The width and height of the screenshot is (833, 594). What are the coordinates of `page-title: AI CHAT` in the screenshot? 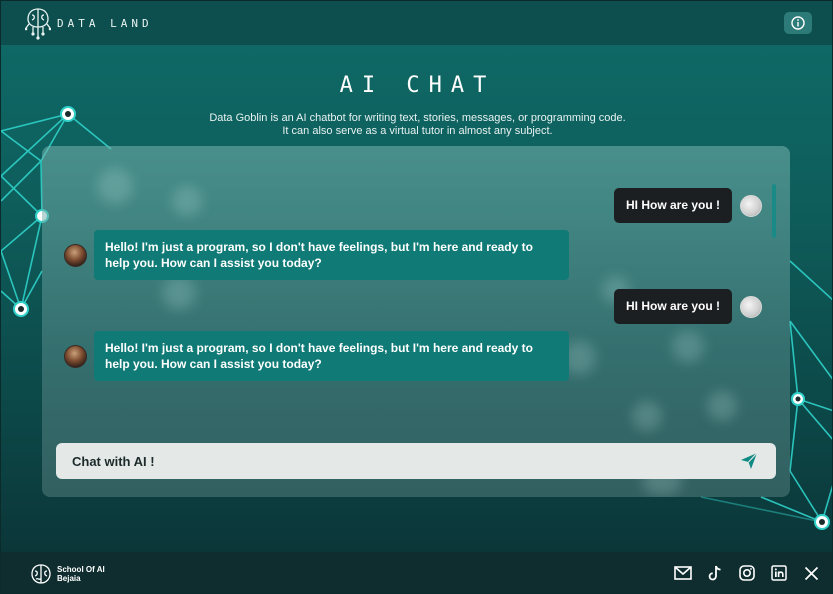 It's located at (417, 85).